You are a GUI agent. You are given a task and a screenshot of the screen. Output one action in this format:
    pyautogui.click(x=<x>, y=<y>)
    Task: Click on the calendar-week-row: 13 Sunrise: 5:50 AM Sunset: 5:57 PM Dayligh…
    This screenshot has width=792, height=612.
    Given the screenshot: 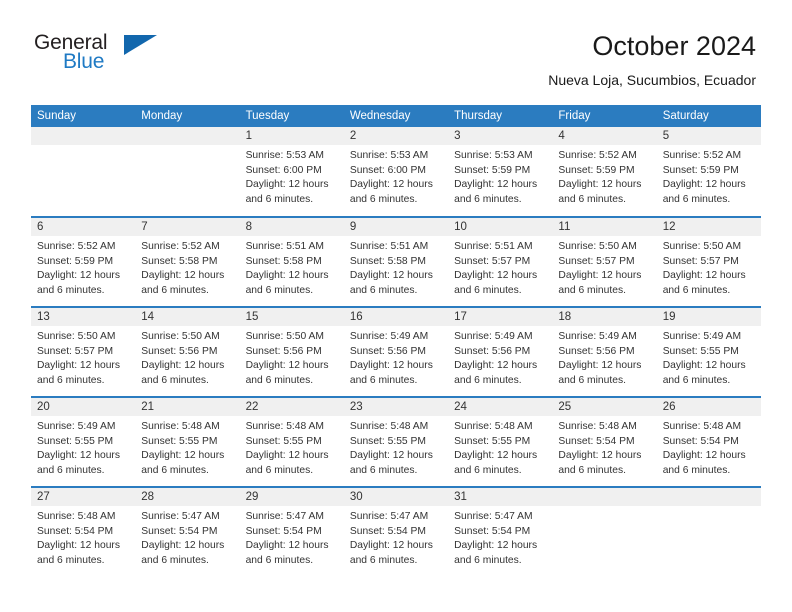 What is the action you would take?
    pyautogui.click(x=396, y=351)
    